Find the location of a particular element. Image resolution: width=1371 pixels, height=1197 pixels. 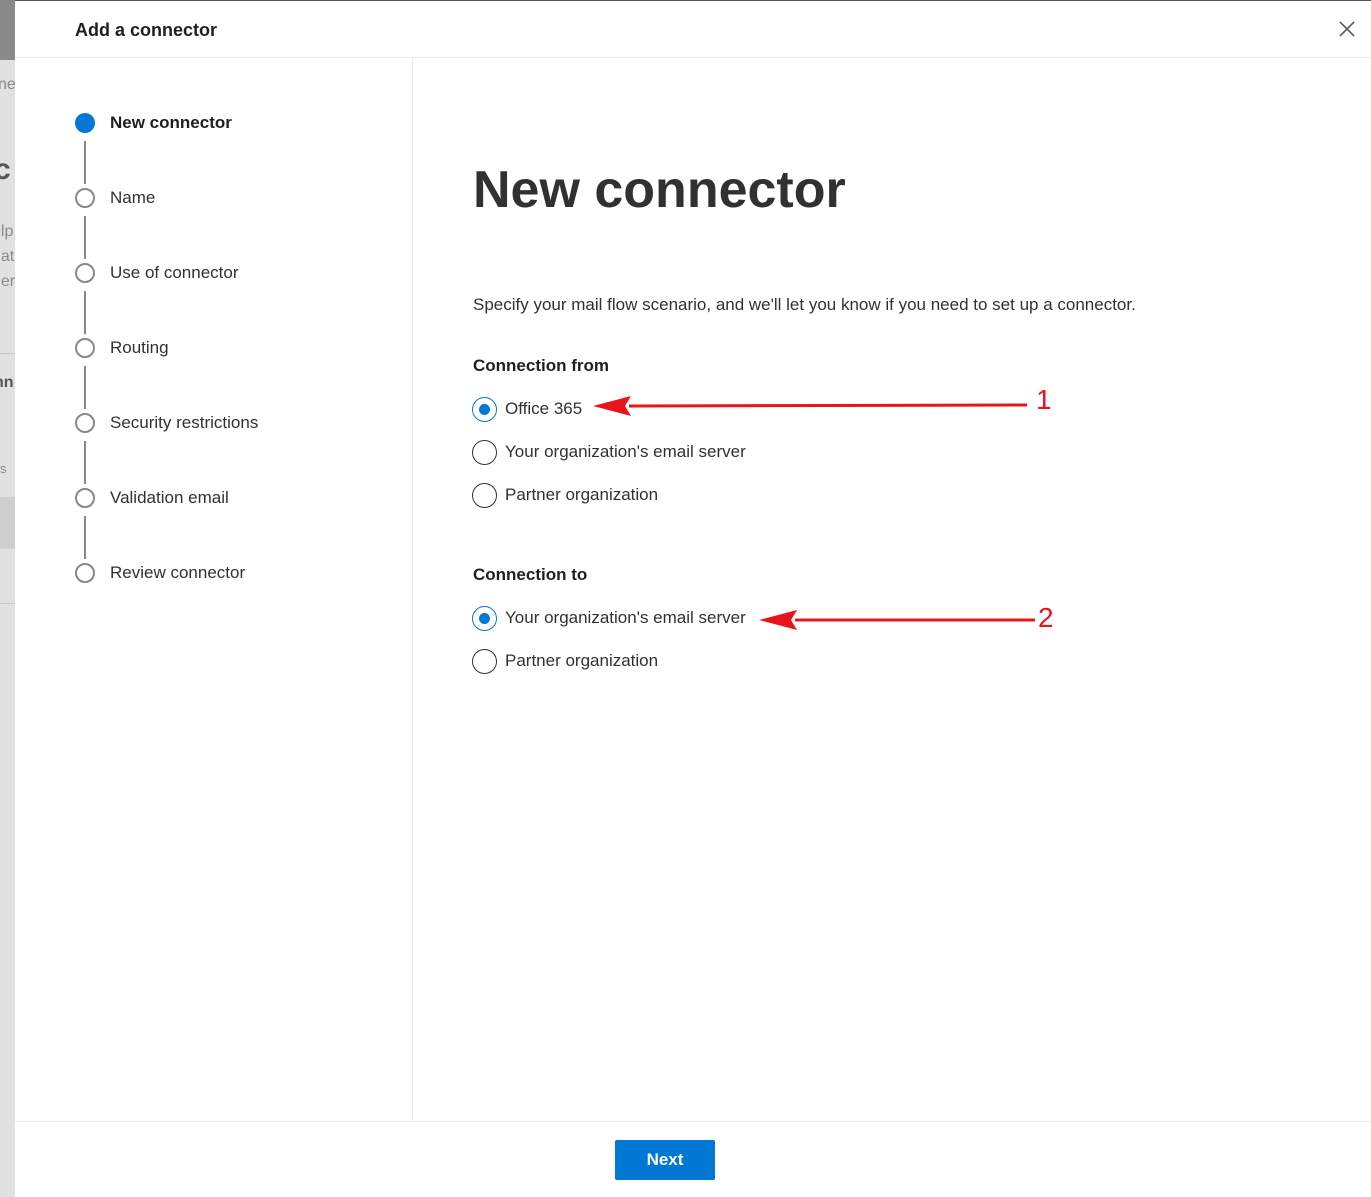

background-text-fragment: nat is located at coordinates (7, 256).